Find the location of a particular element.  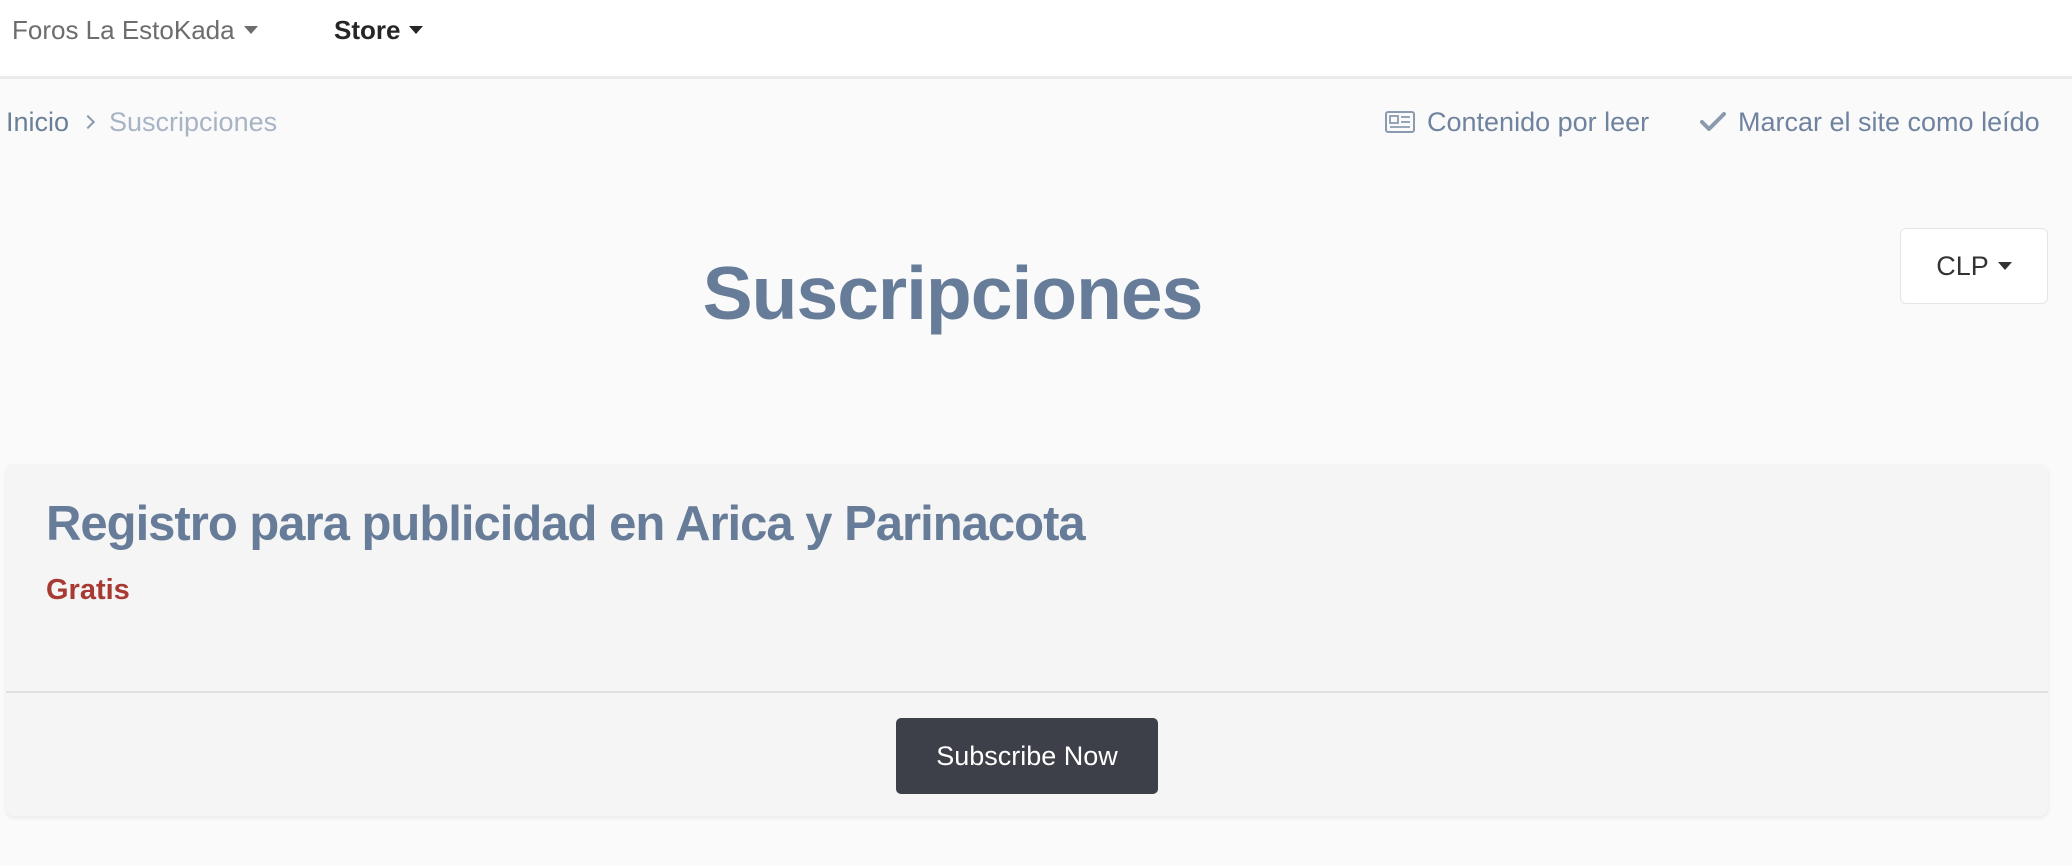

subscription-price: Gratis is located at coordinates (88, 590).